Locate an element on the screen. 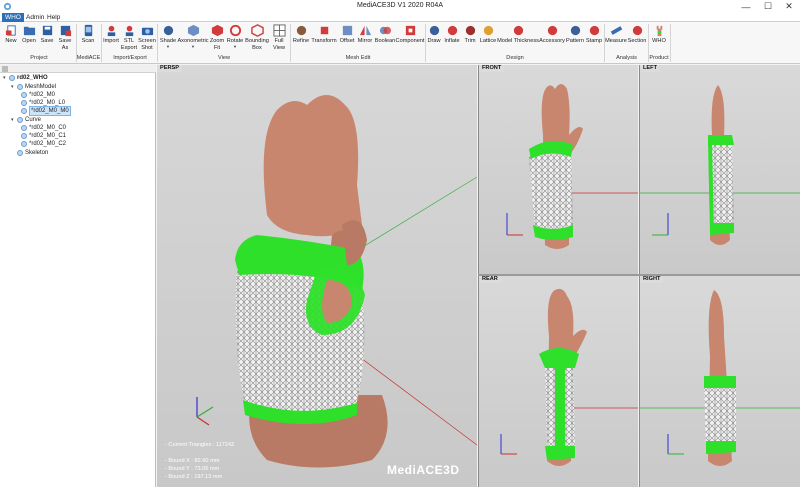 This screenshot has width=800, height=487. group-divider is located at coordinates (670, 43).